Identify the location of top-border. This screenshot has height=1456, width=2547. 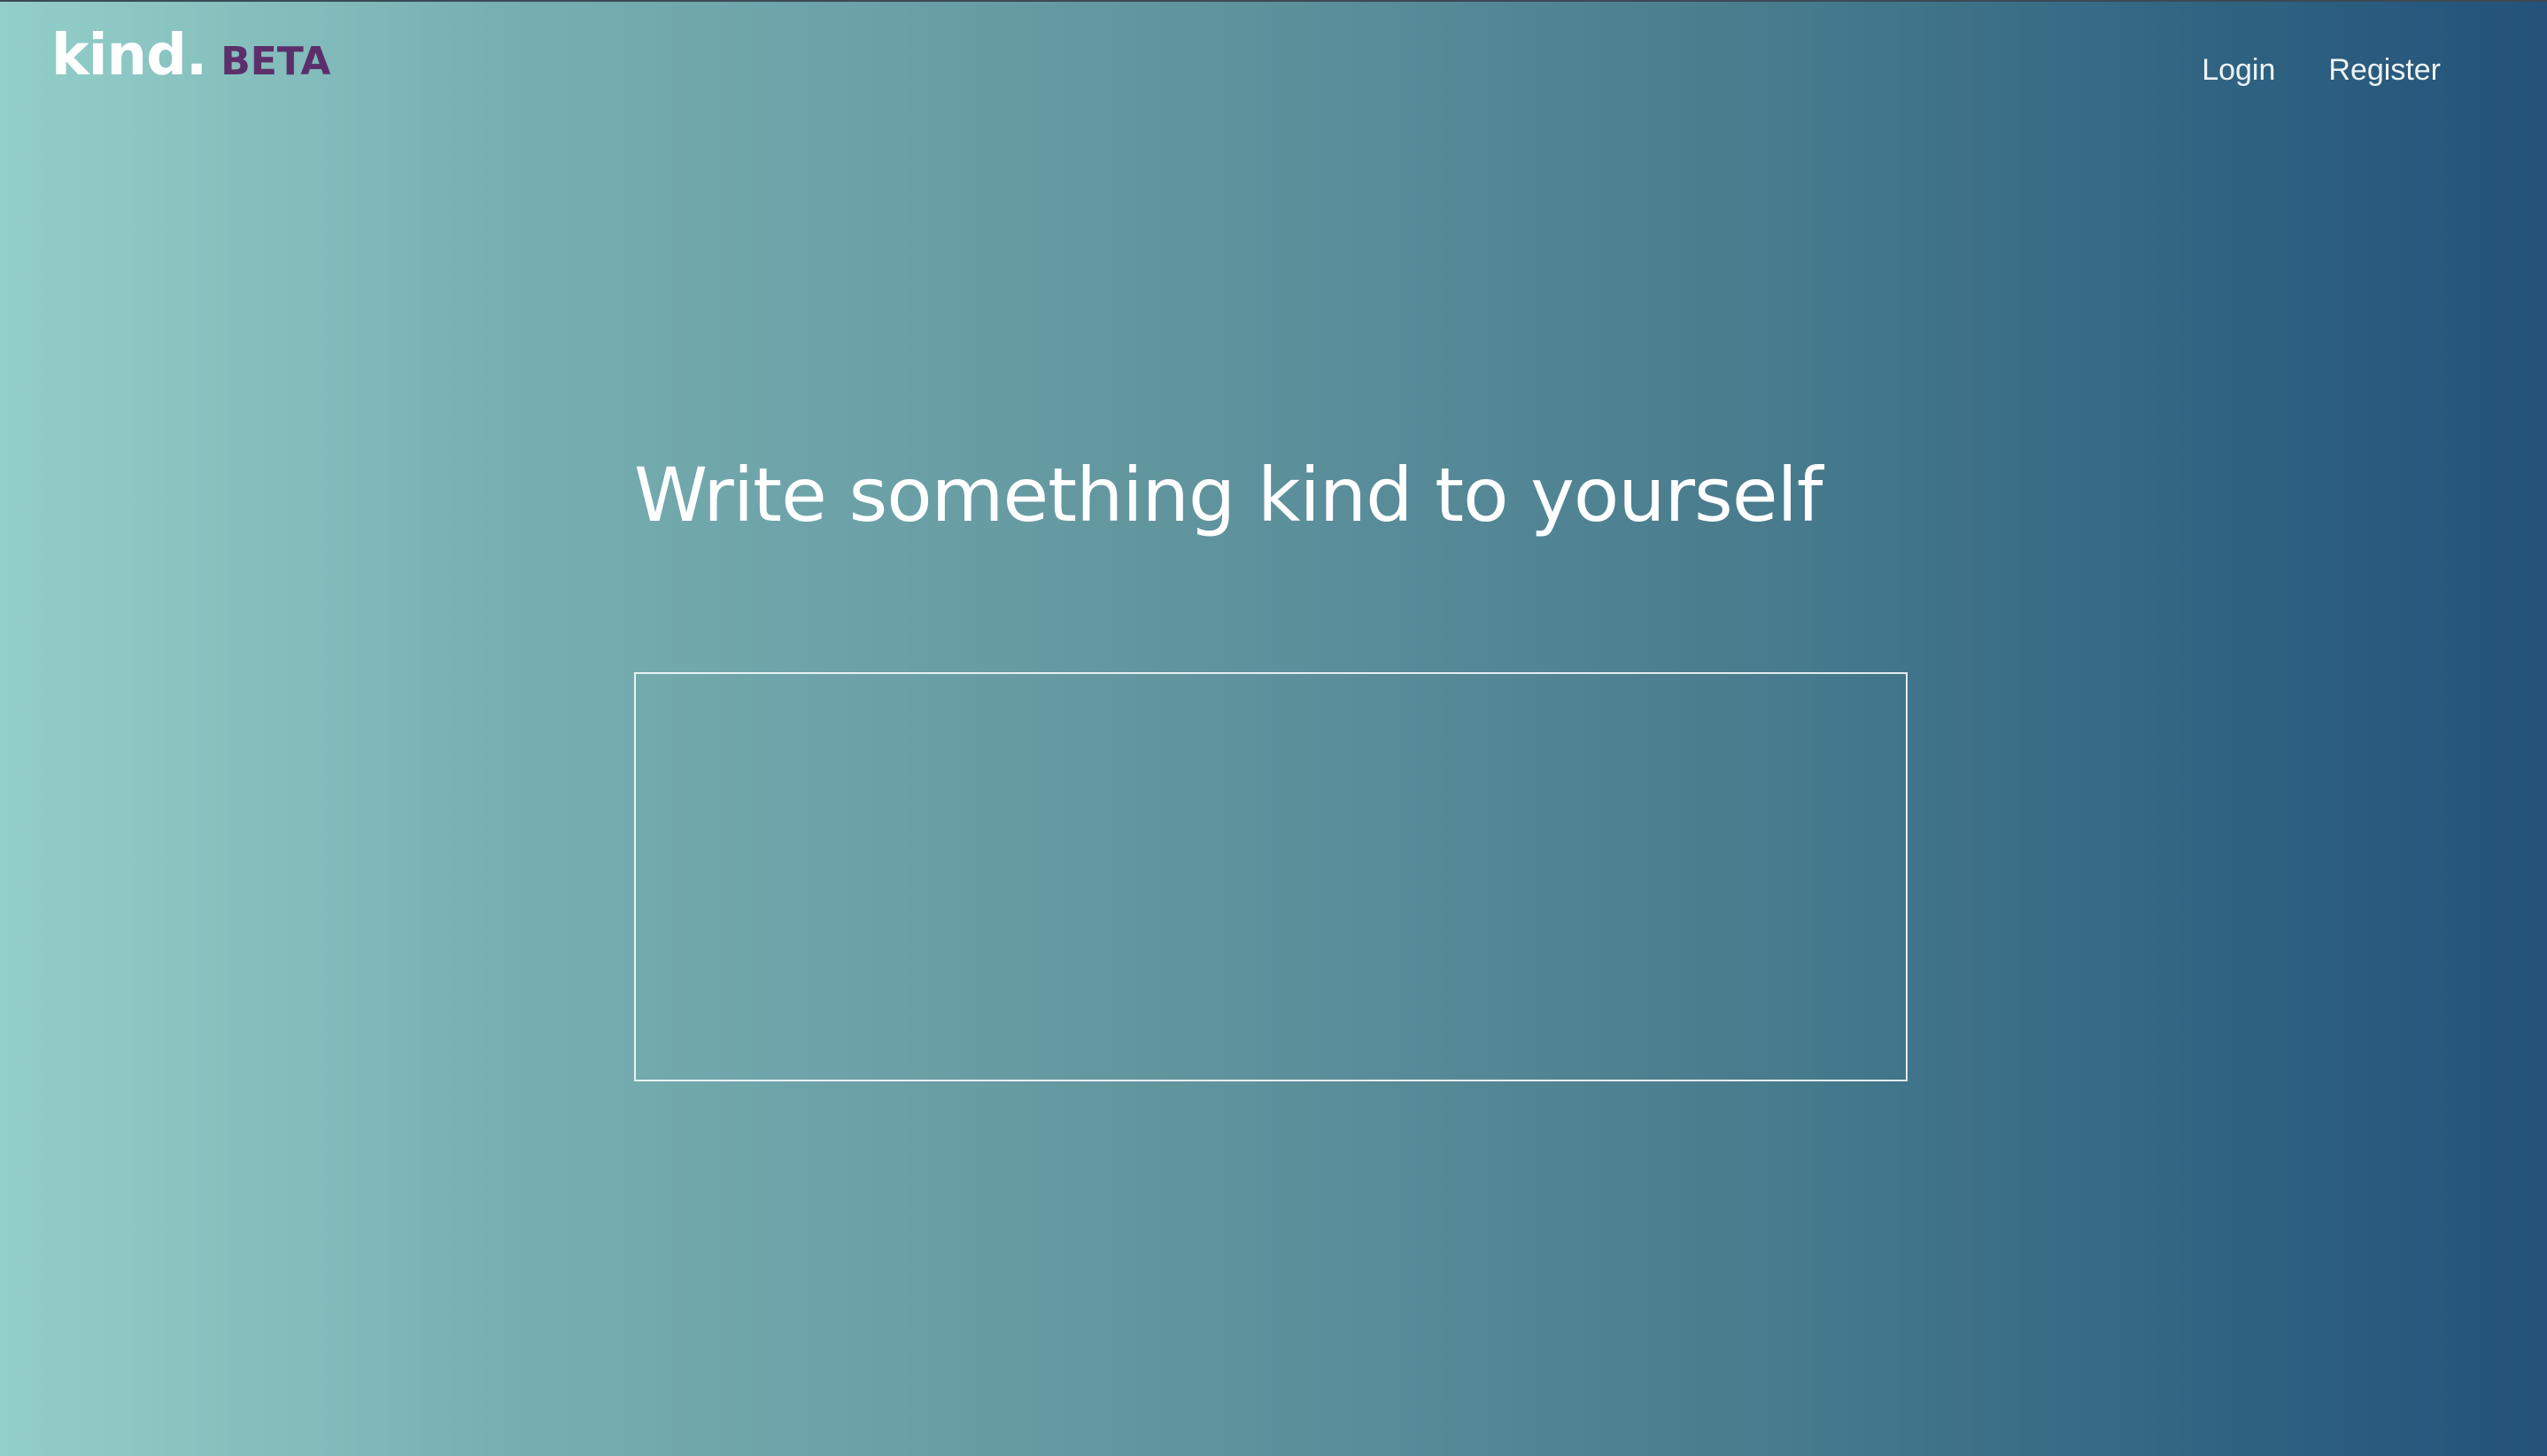
(1274, 1).